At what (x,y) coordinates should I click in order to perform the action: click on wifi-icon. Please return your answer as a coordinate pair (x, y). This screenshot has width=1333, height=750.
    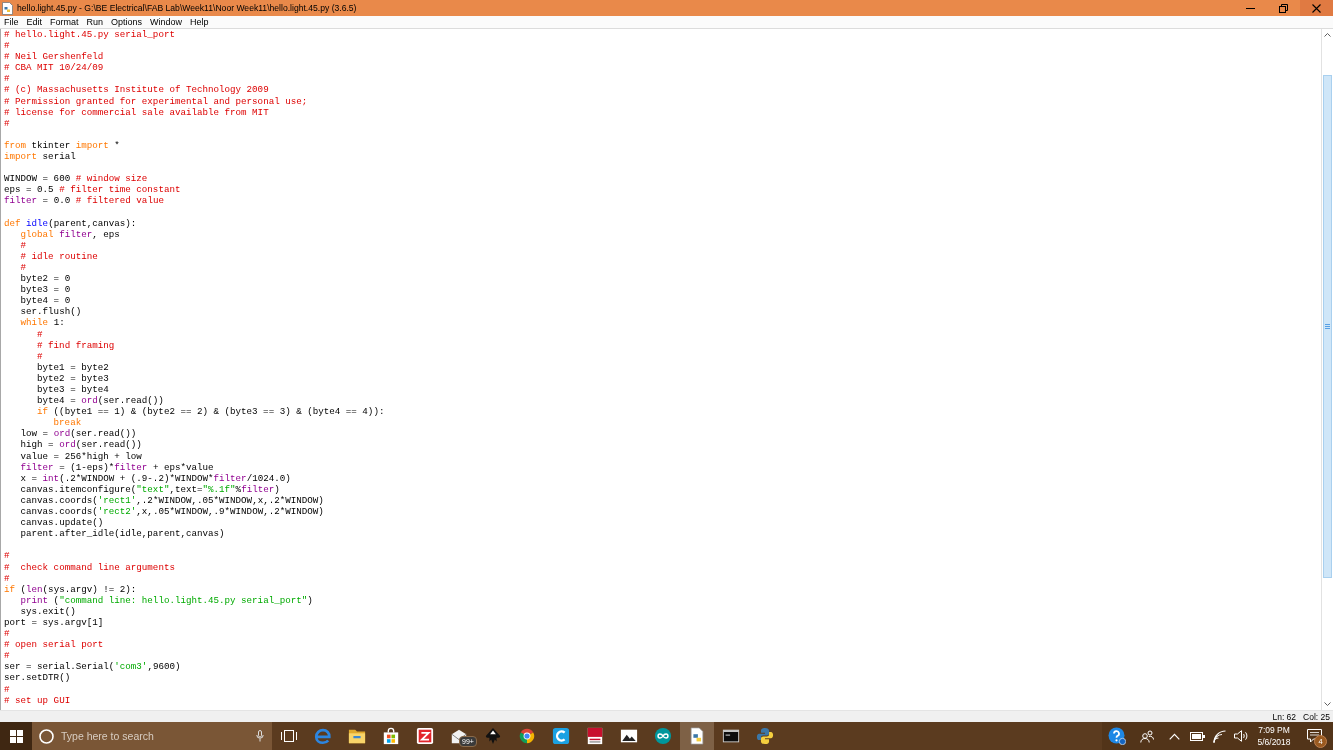
    Looking at the image, I should click on (1219, 736).